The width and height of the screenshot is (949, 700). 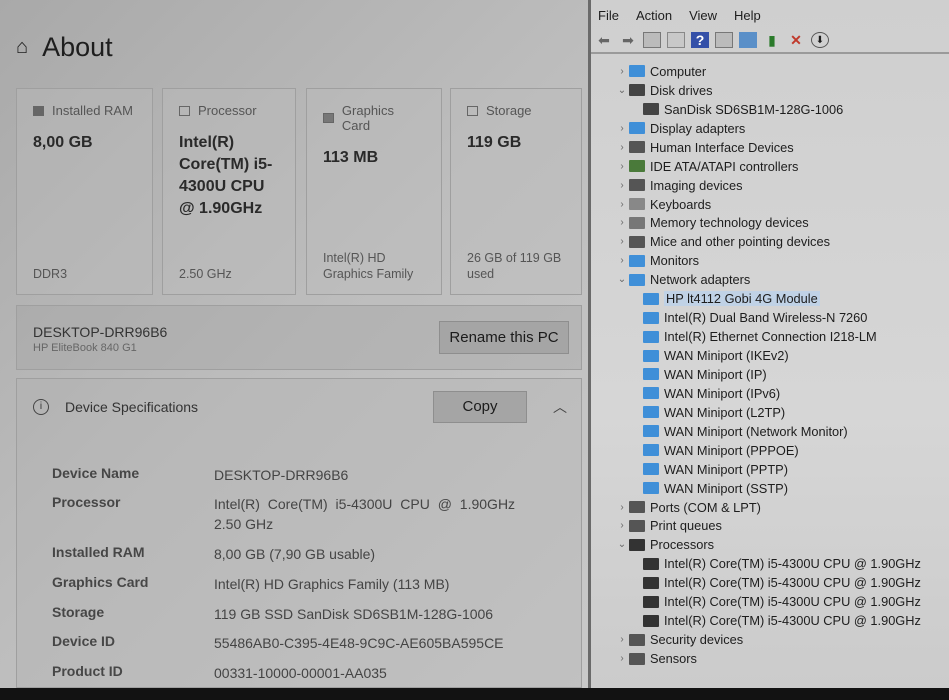 What do you see at coordinates (673, 659) in the screenshot?
I see `device-label: Sensors` at bounding box center [673, 659].